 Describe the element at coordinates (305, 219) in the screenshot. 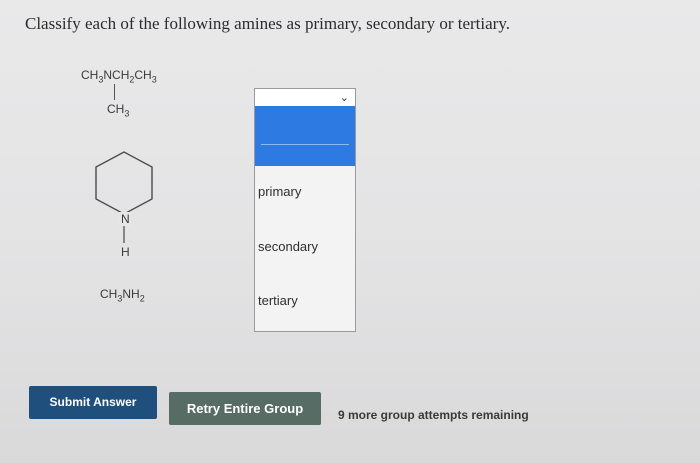

I see `dropdown-menu: primary secondary tertiary` at that location.